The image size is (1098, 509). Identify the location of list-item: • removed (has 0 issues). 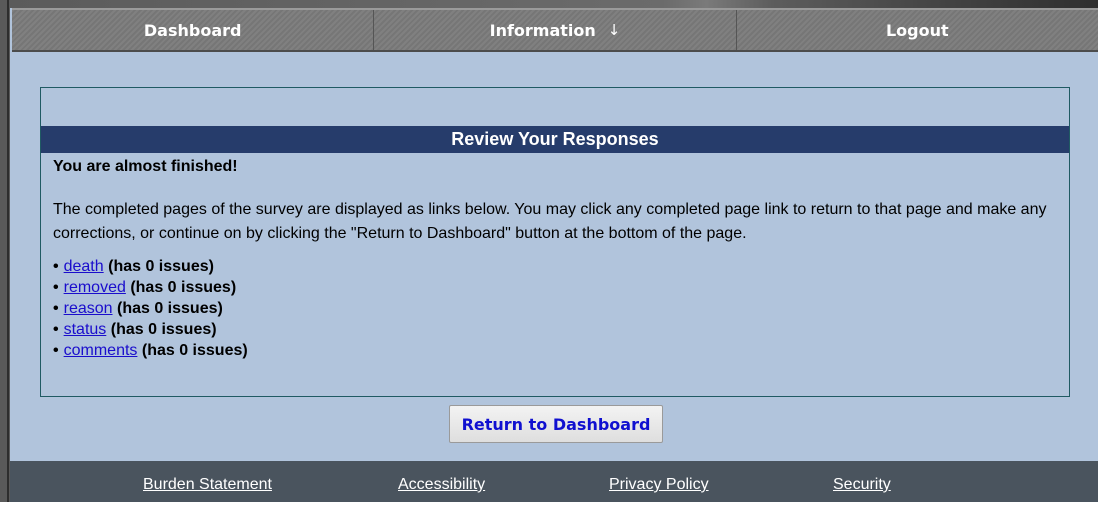
(555, 287).